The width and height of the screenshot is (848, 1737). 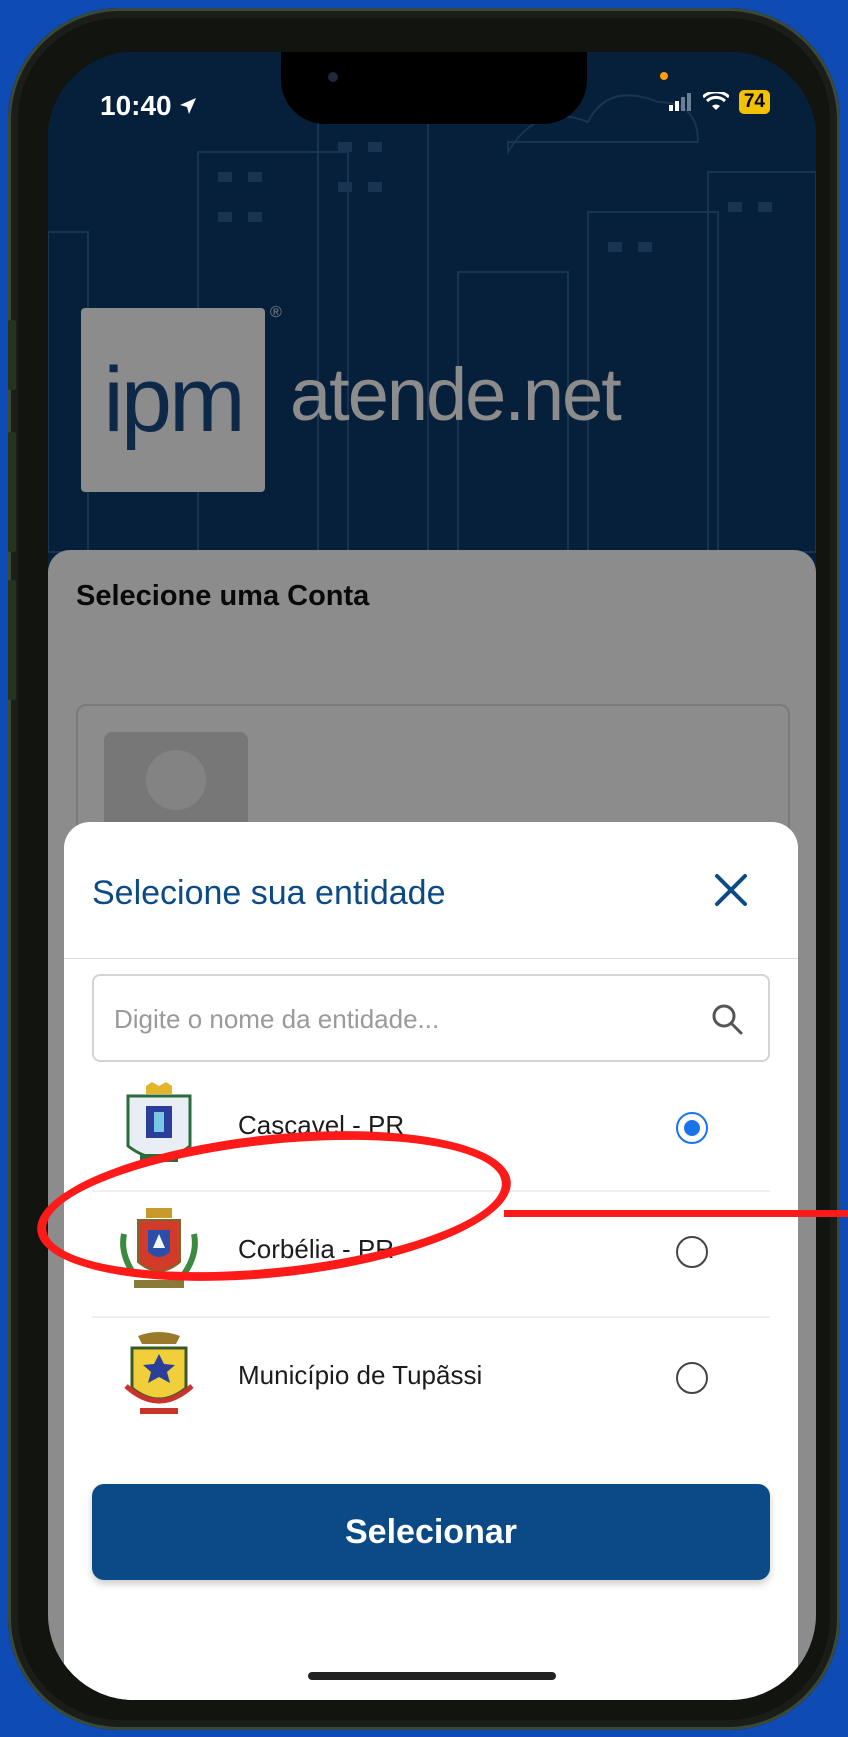 What do you see at coordinates (431, 1317) in the screenshot?
I see `row-divider` at bounding box center [431, 1317].